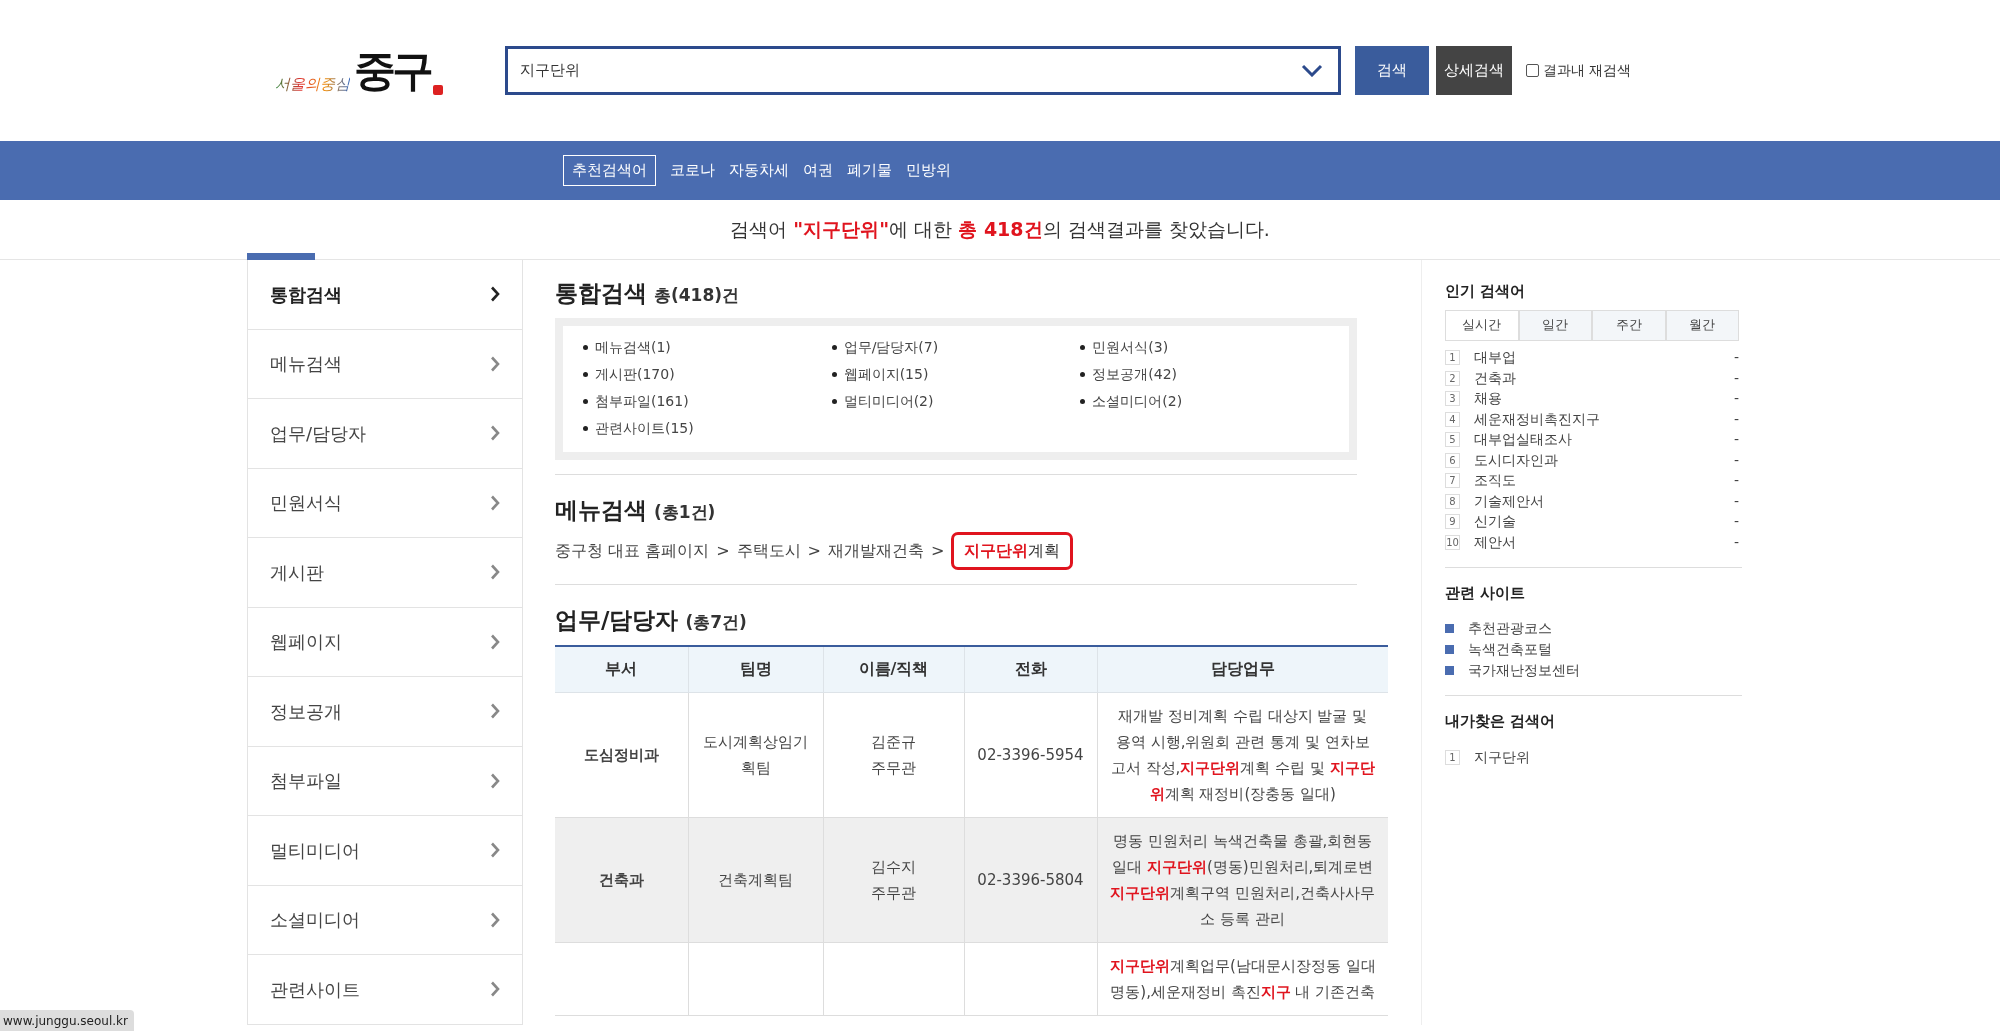  I want to click on category-link: 정보공개(42), so click(1135, 374).